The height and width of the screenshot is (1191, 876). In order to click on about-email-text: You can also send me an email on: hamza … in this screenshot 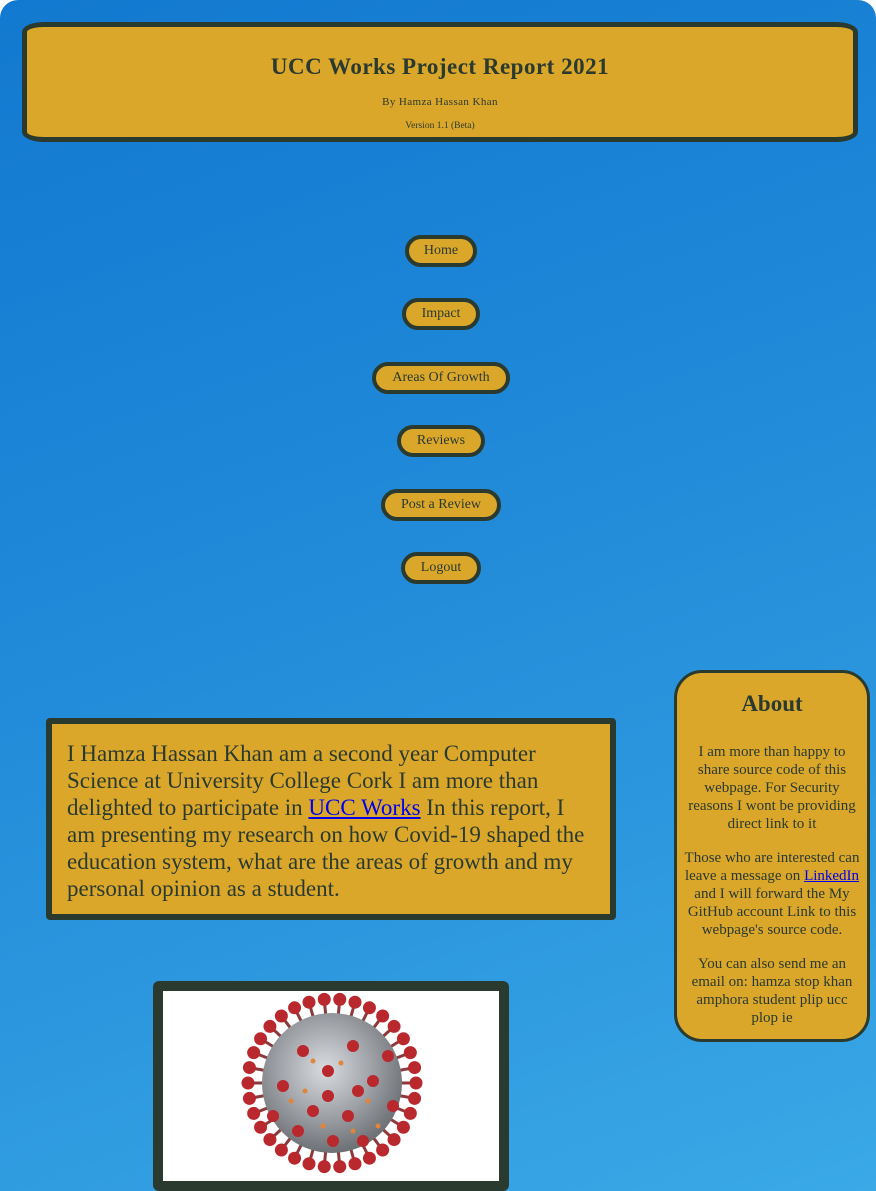, I will do `click(772, 991)`.